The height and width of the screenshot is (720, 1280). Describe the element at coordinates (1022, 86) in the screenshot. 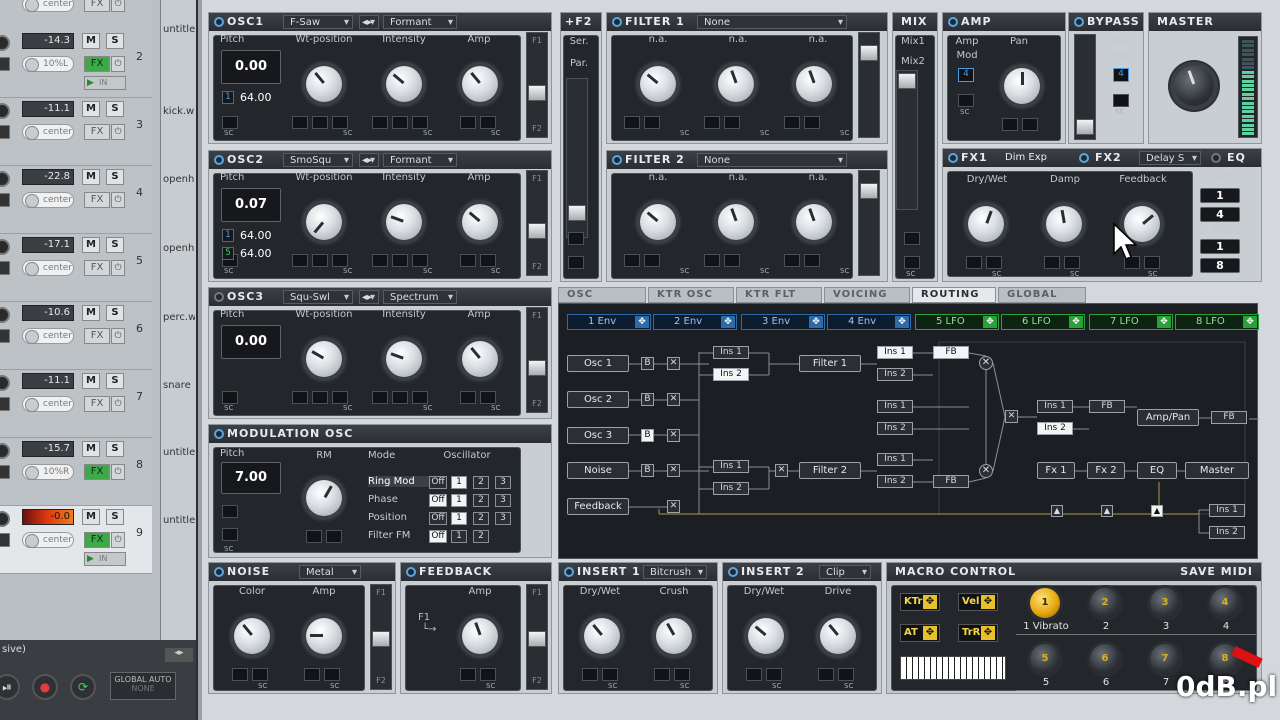

I see `amp-pan-knob` at that location.